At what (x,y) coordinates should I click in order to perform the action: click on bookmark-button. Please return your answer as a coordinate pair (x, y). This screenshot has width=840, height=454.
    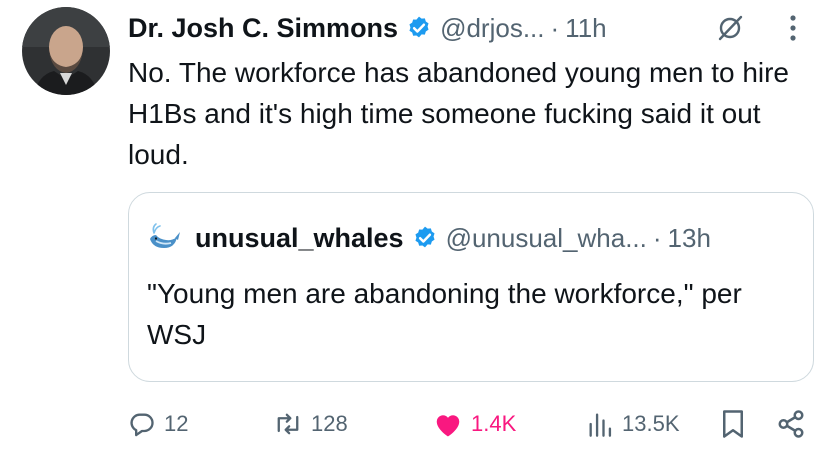
    Looking at the image, I should click on (737, 424).